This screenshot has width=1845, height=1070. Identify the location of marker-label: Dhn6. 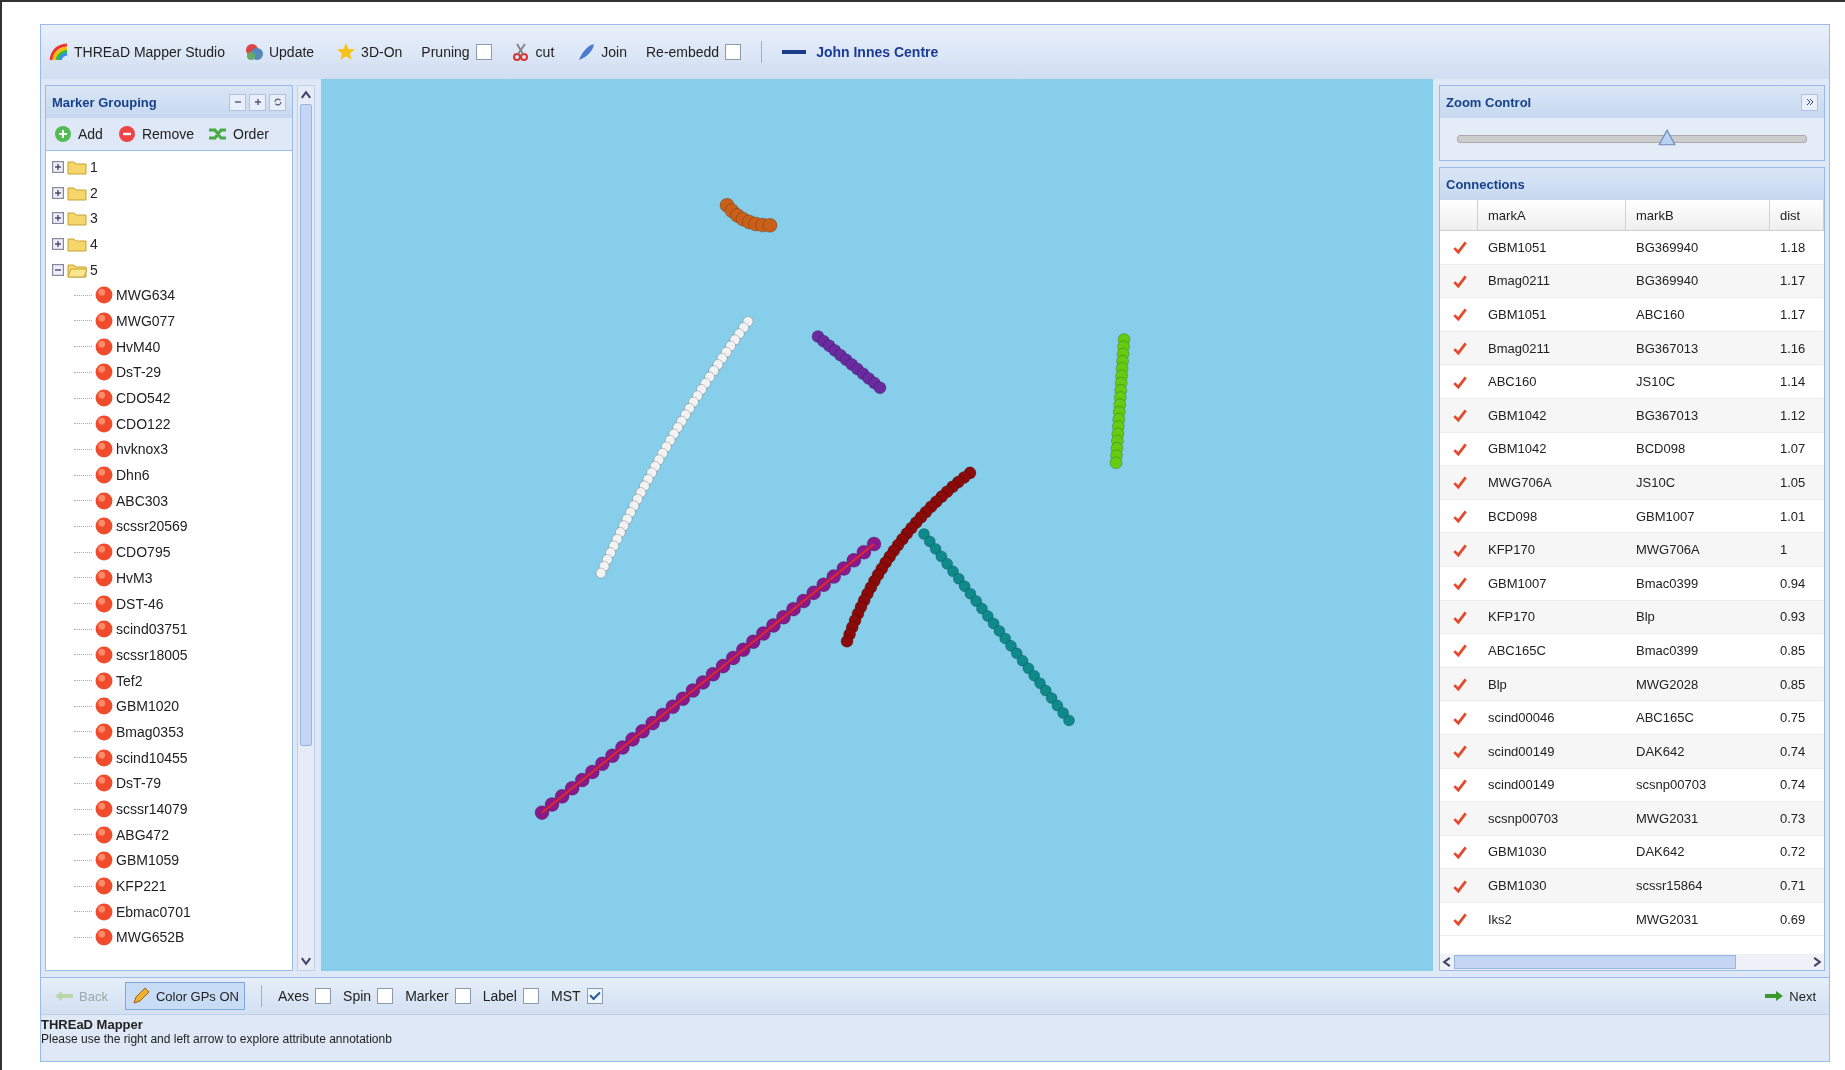
(133, 475).